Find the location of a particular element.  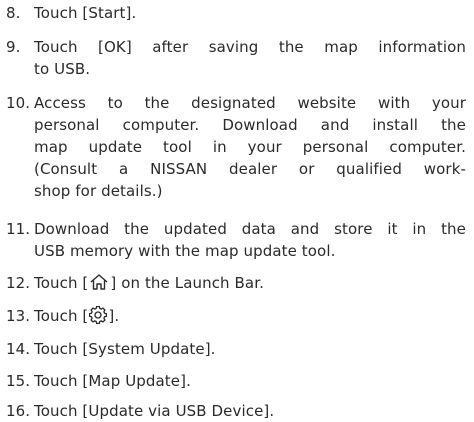

step-number: 15. is located at coordinates (18, 381).